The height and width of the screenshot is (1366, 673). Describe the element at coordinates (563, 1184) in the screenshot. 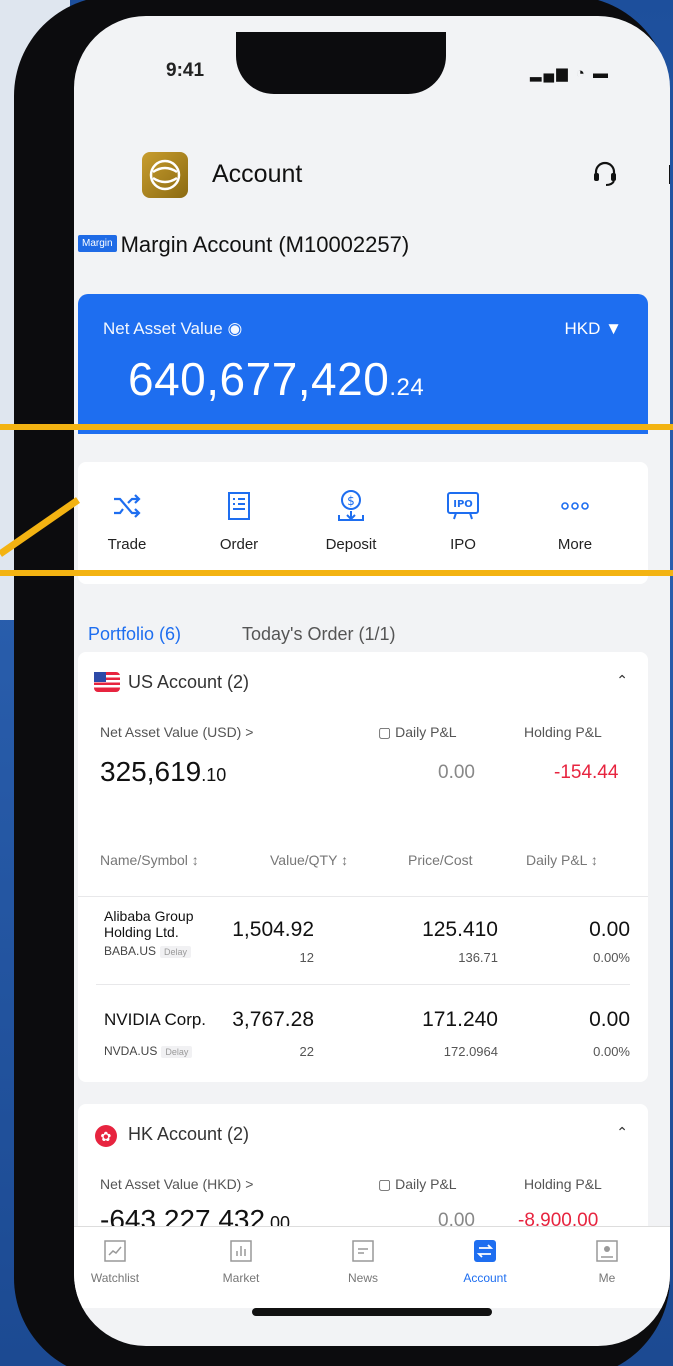

I see `hk-holding-pl-label: Holding P&L` at that location.